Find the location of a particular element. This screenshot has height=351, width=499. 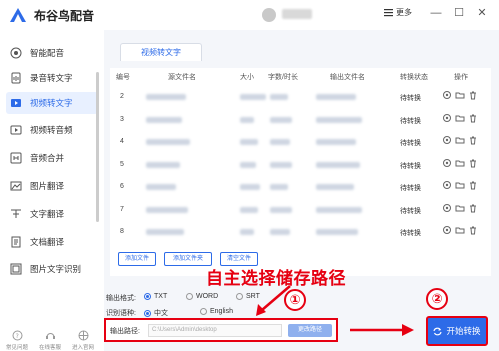

minimize-icon: — is located at coordinates (436, 13).